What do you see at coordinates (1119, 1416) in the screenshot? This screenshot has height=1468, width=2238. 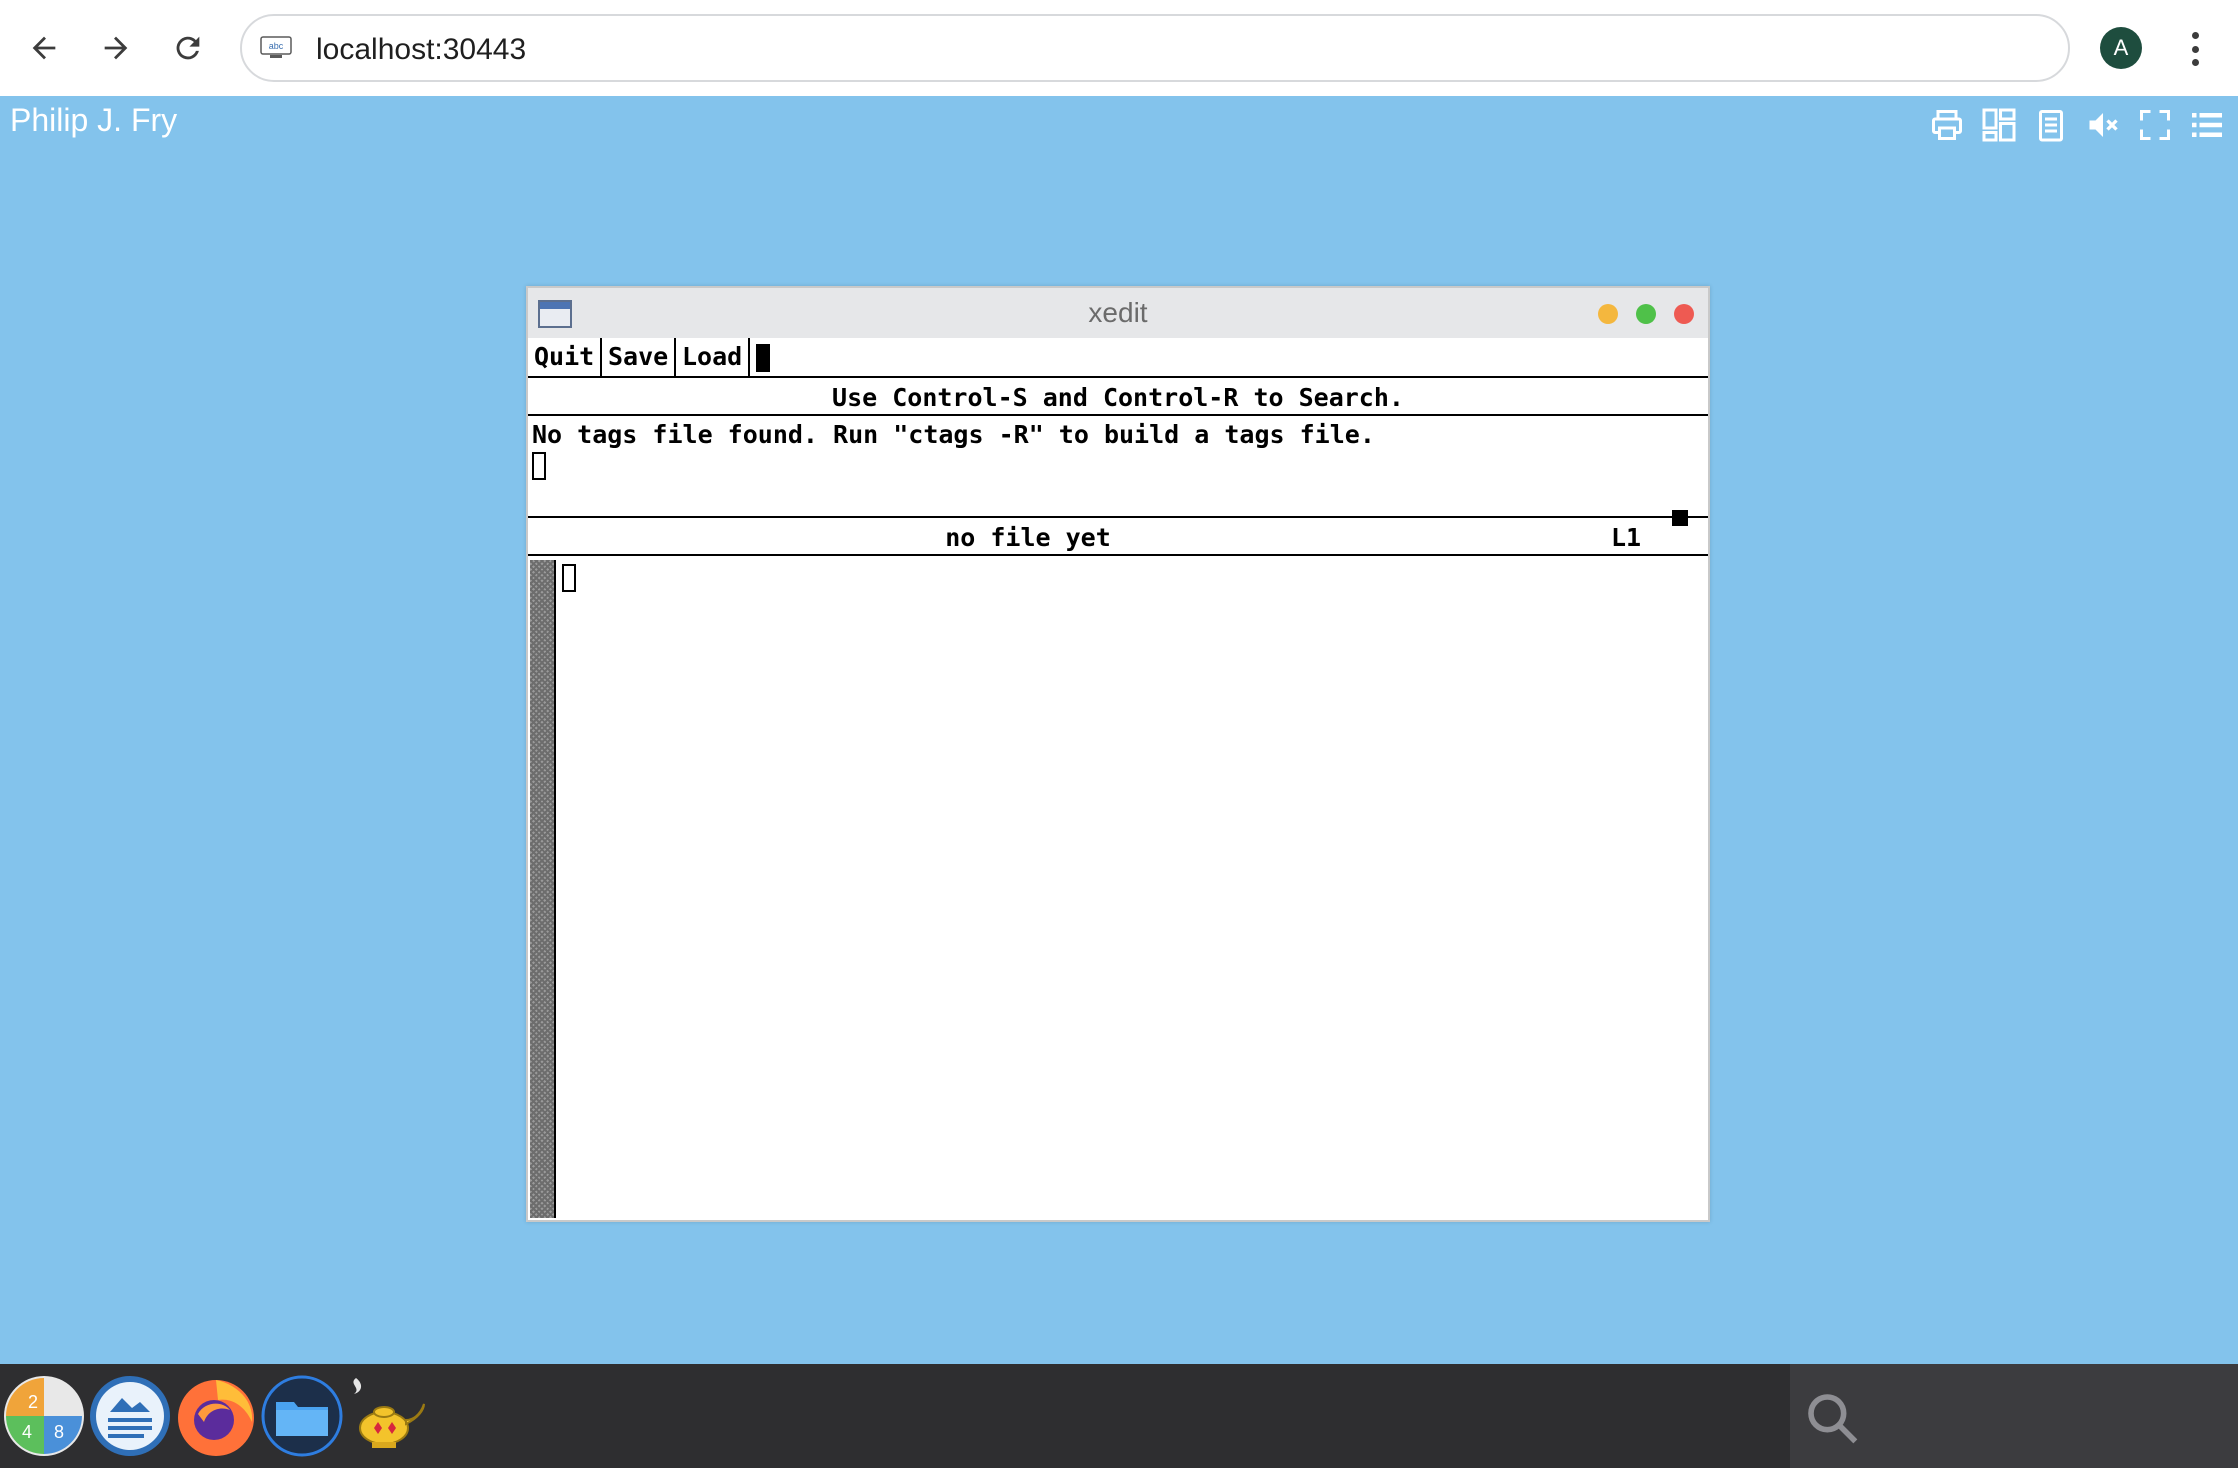 I see `taskbar: 2 4 8` at bounding box center [1119, 1416].